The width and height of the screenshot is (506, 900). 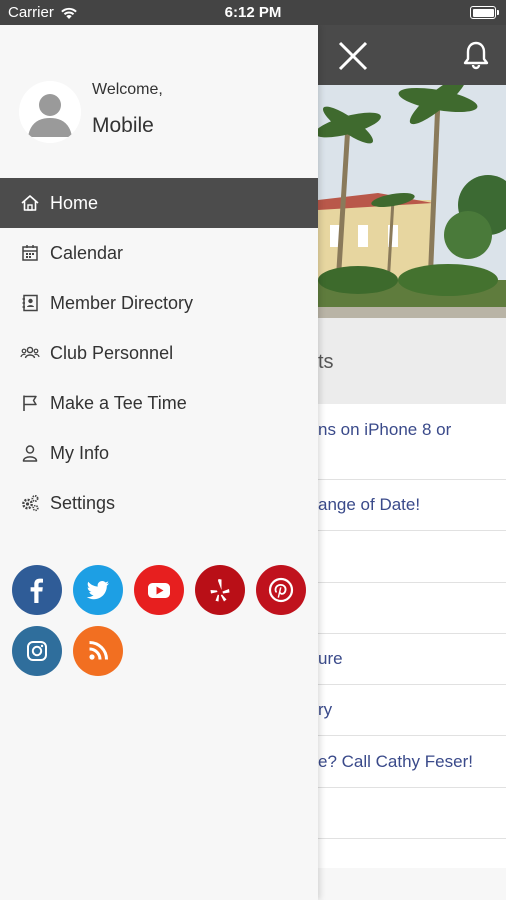 I want to click on youtube-icon, so click(x=159, y=590).